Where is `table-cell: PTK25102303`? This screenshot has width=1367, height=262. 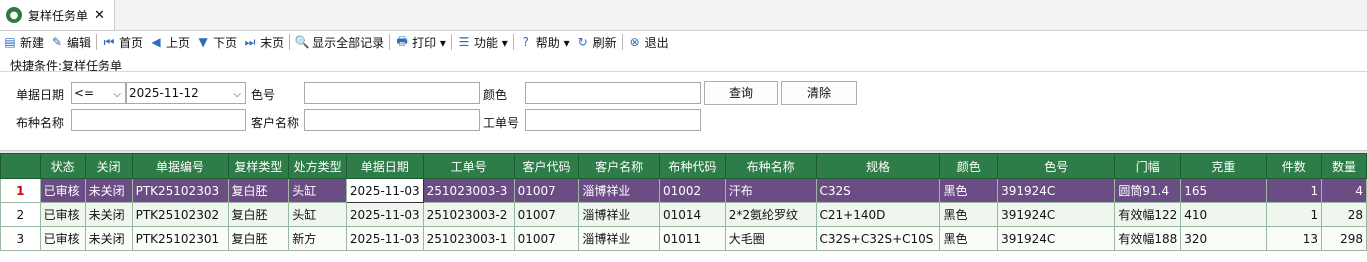 table-cell: PTK25102303 is located at coordinates (180, 190).